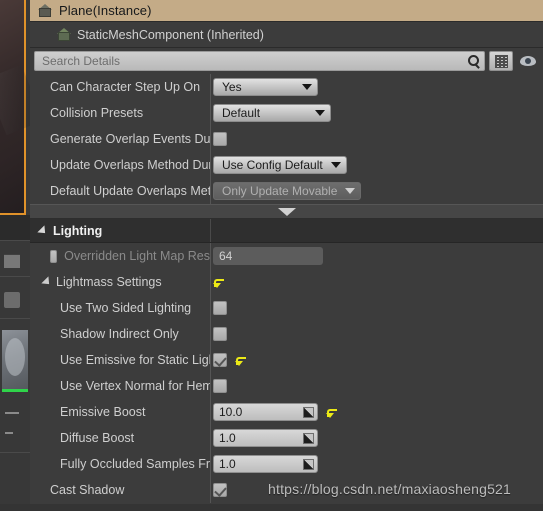 This screenshot has height=511, width=543. I want to click on triangle-expanded-icon, so click(47, 282).